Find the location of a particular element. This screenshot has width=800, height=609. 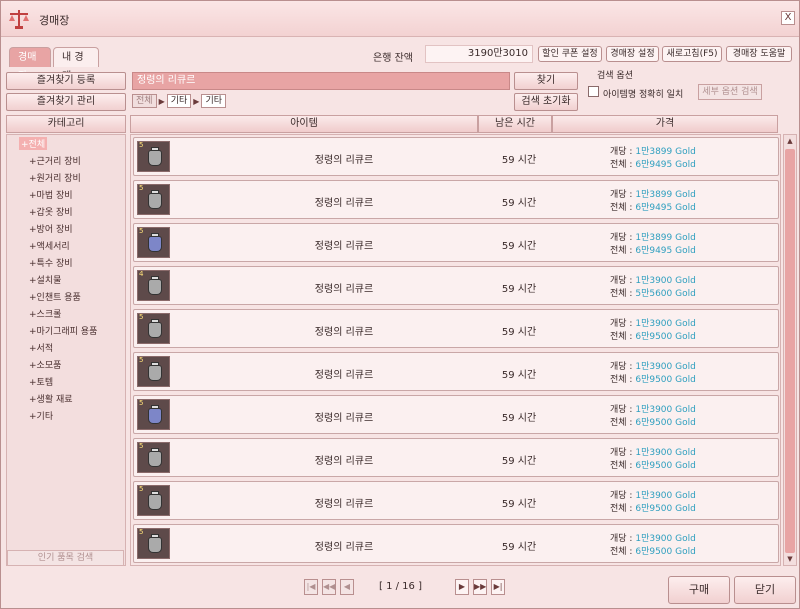

exact-match-checkbox is located at coordinates (593, 91).